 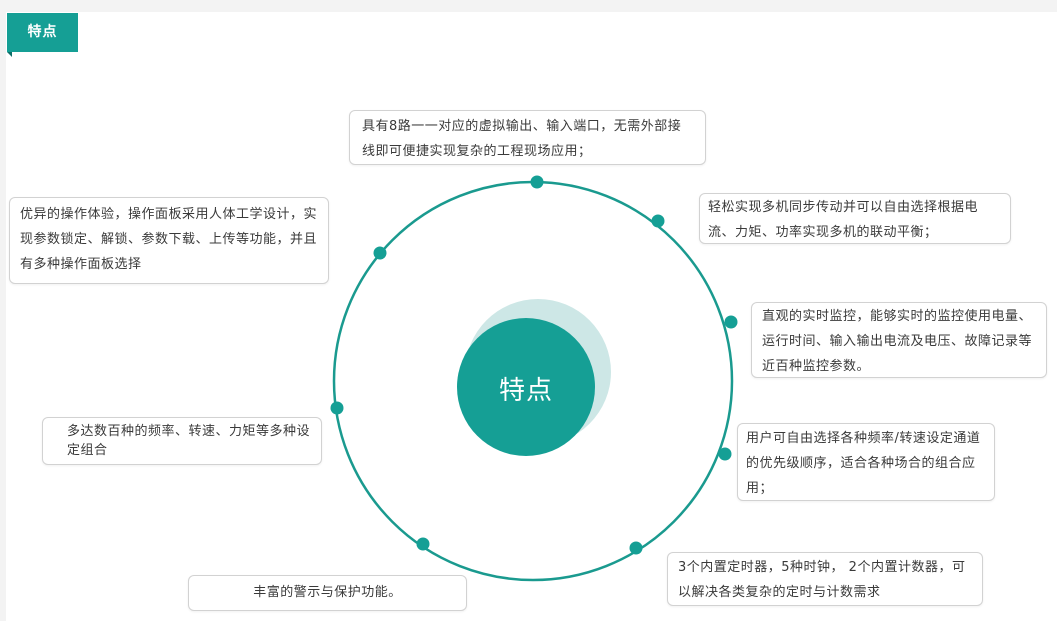 I want to click on feature-box-protection: 丰富的警示与保护功能。, so click(x=327, y=593).